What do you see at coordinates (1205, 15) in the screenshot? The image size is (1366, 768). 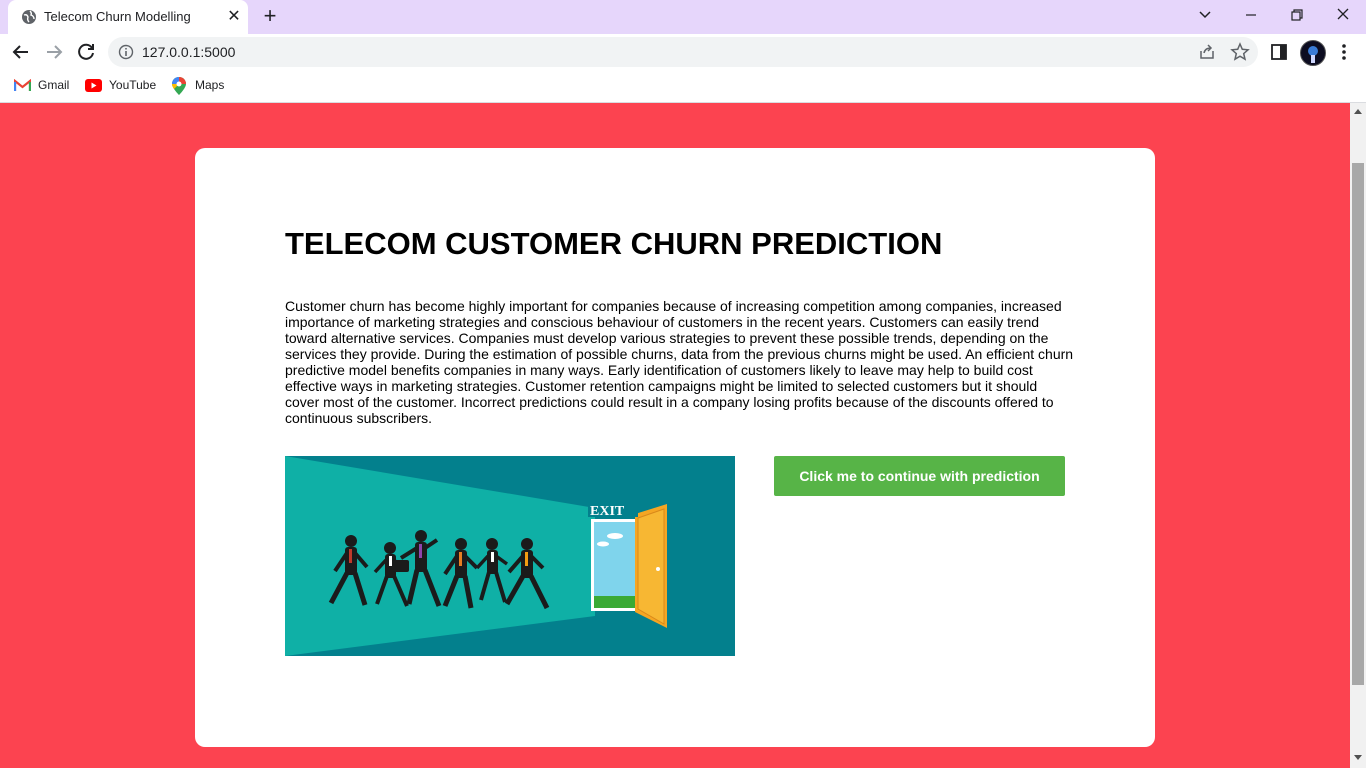 I see `tab-search-icon` at bounding box center [1205, 15].